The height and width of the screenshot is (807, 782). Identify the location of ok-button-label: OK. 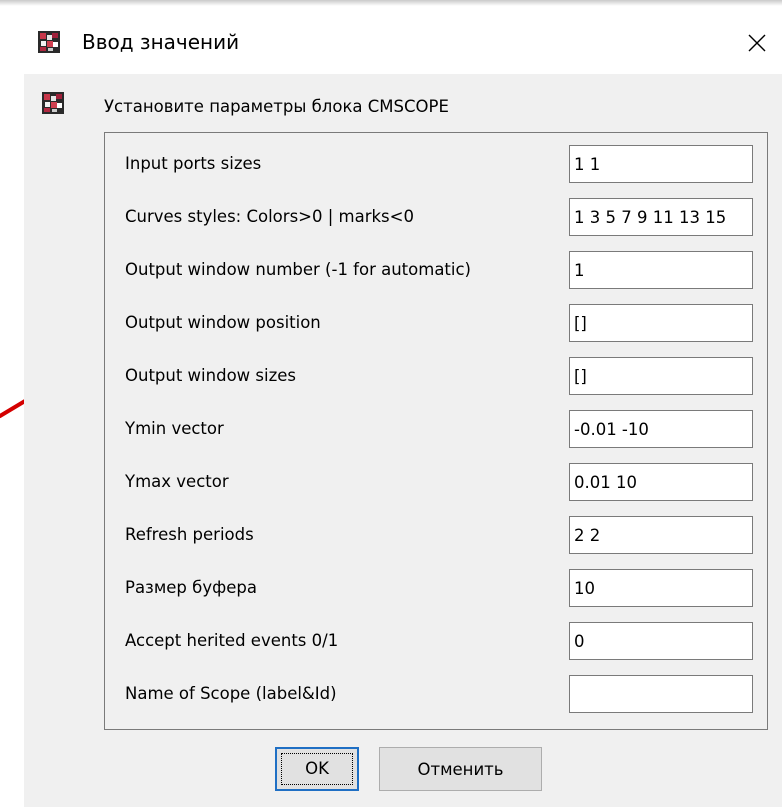
(317, 768).